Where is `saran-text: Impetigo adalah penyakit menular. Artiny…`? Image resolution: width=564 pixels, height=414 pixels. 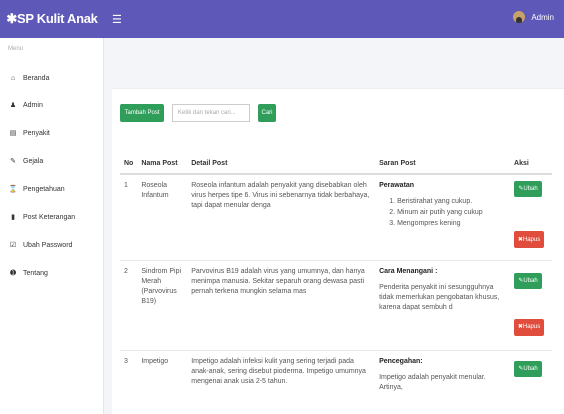 saran-text: Impetigo adalah penyakit menular. Artiny… is located at coordinates (432, 382).